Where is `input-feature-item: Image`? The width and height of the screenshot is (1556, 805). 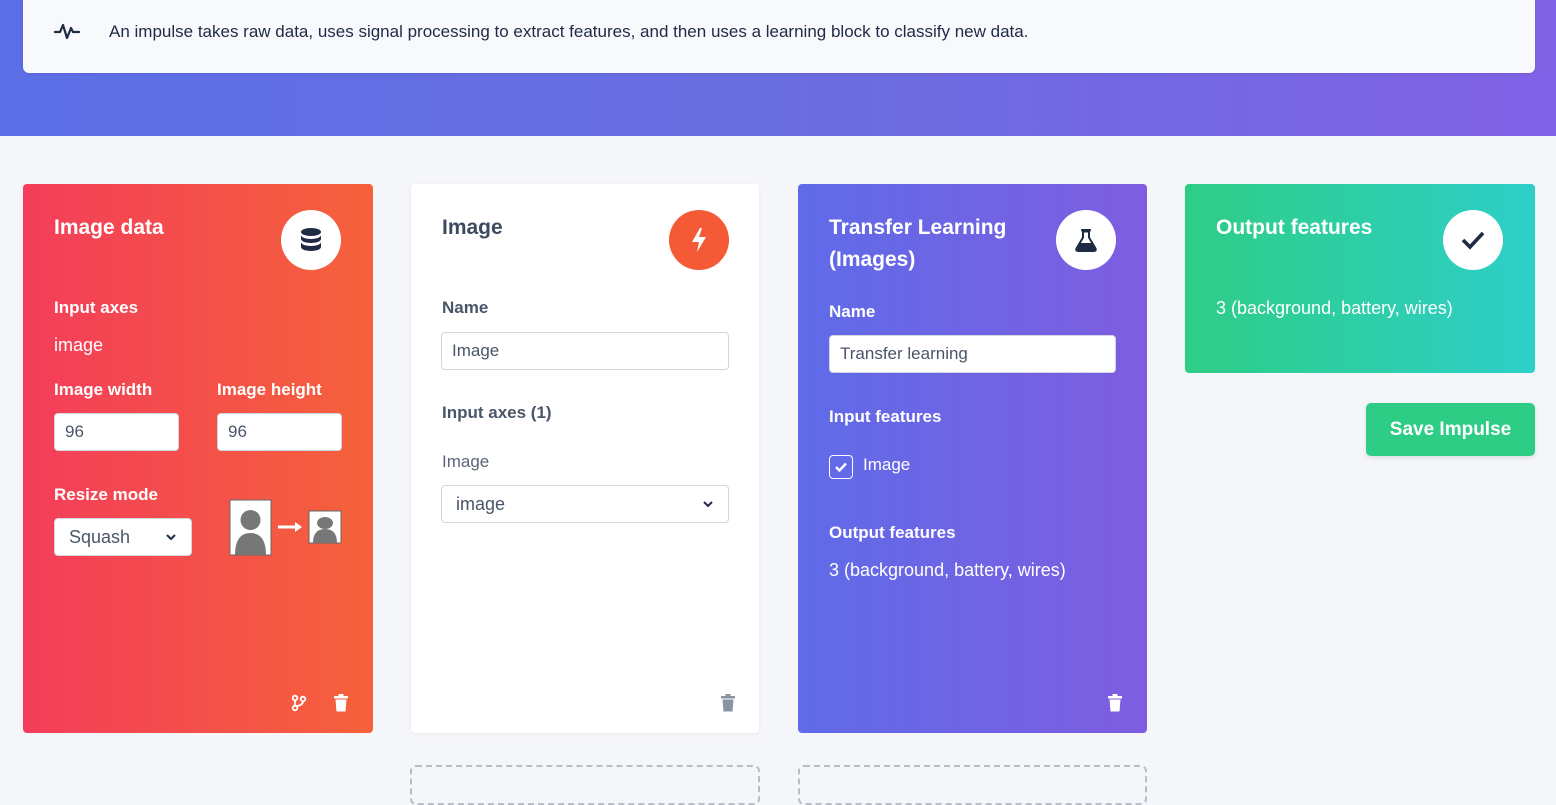
input-feature-item: Image is located at coordinates (887, 464).